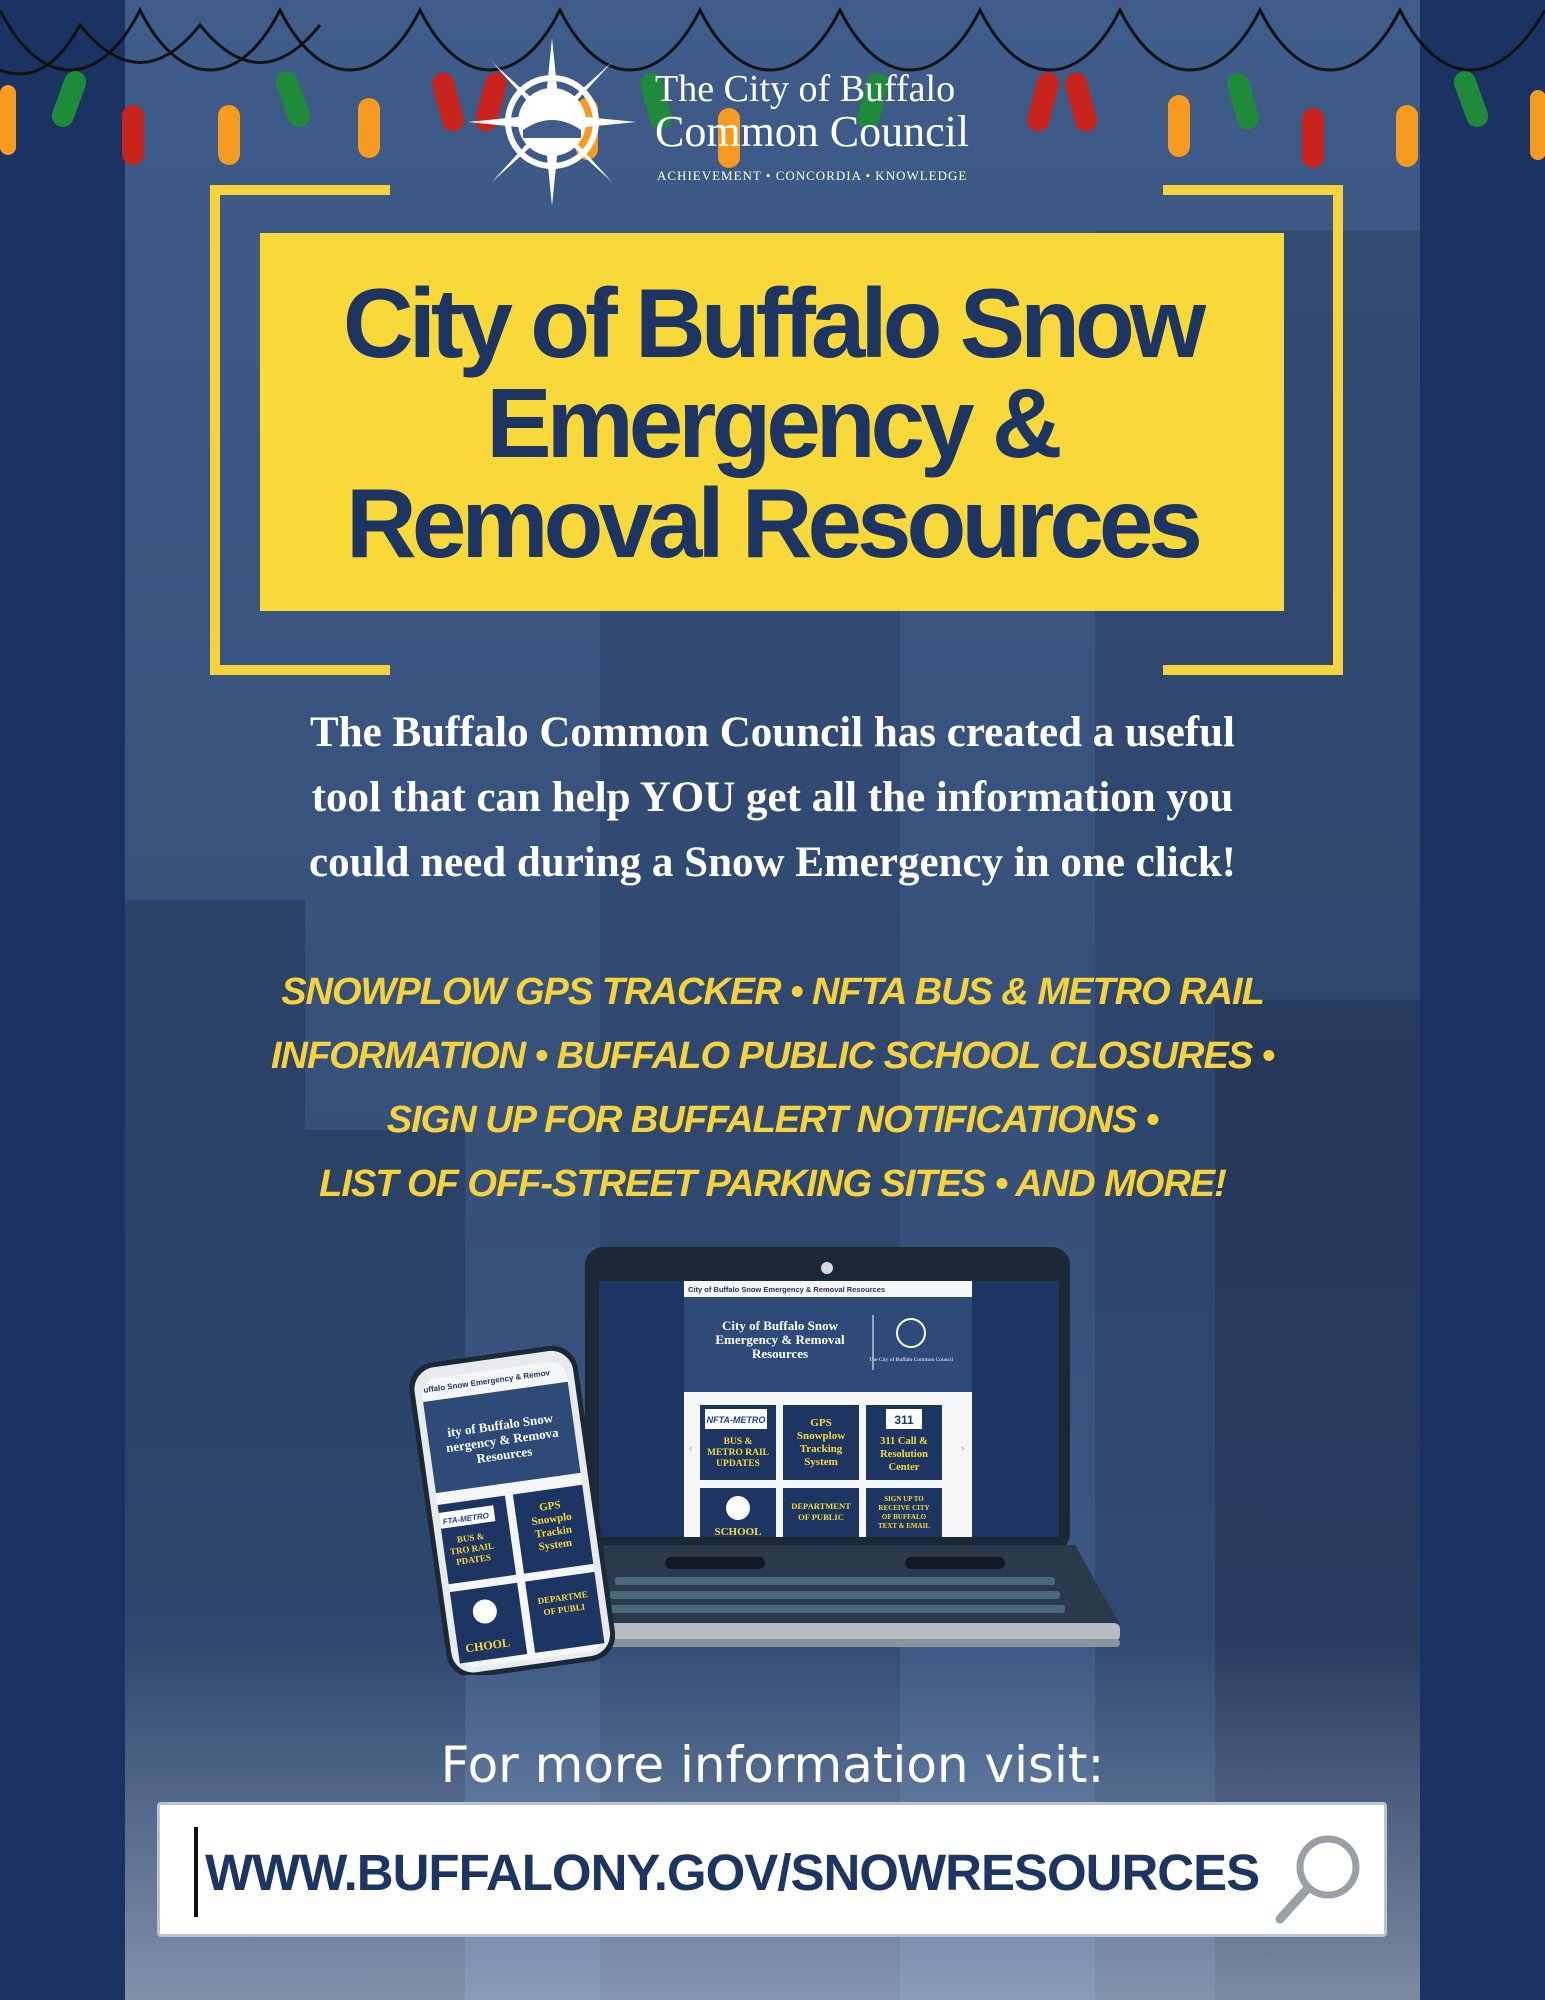  What do you see at coordinates (812, 131) in the screenshot?
I see `org-name-line2: Common Council` at bounding box center [812, 131].